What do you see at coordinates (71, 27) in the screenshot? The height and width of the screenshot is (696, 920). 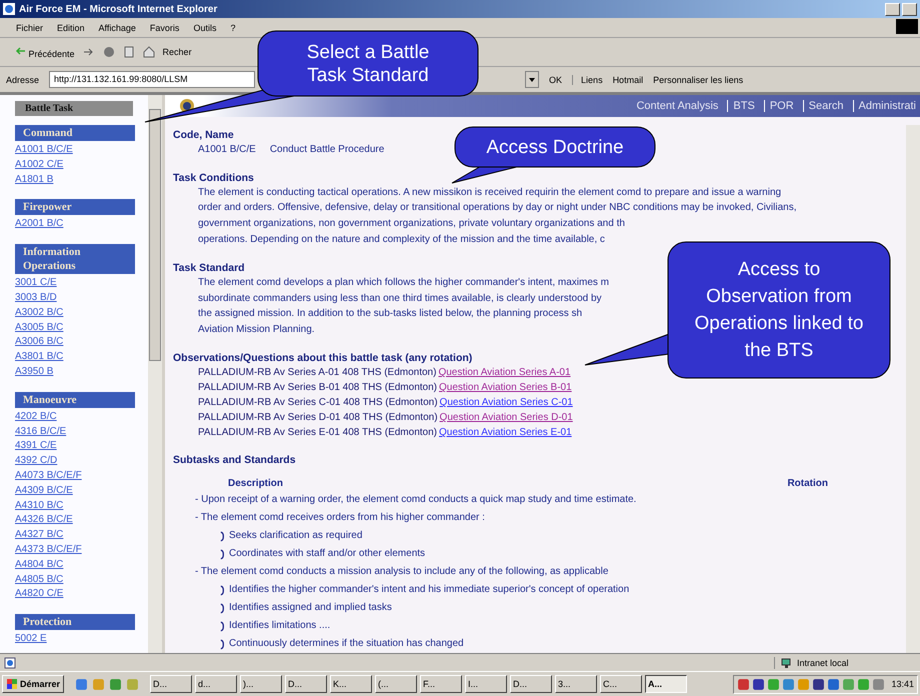 I see `menu-item: Edition` at bounding box center [71, 27].